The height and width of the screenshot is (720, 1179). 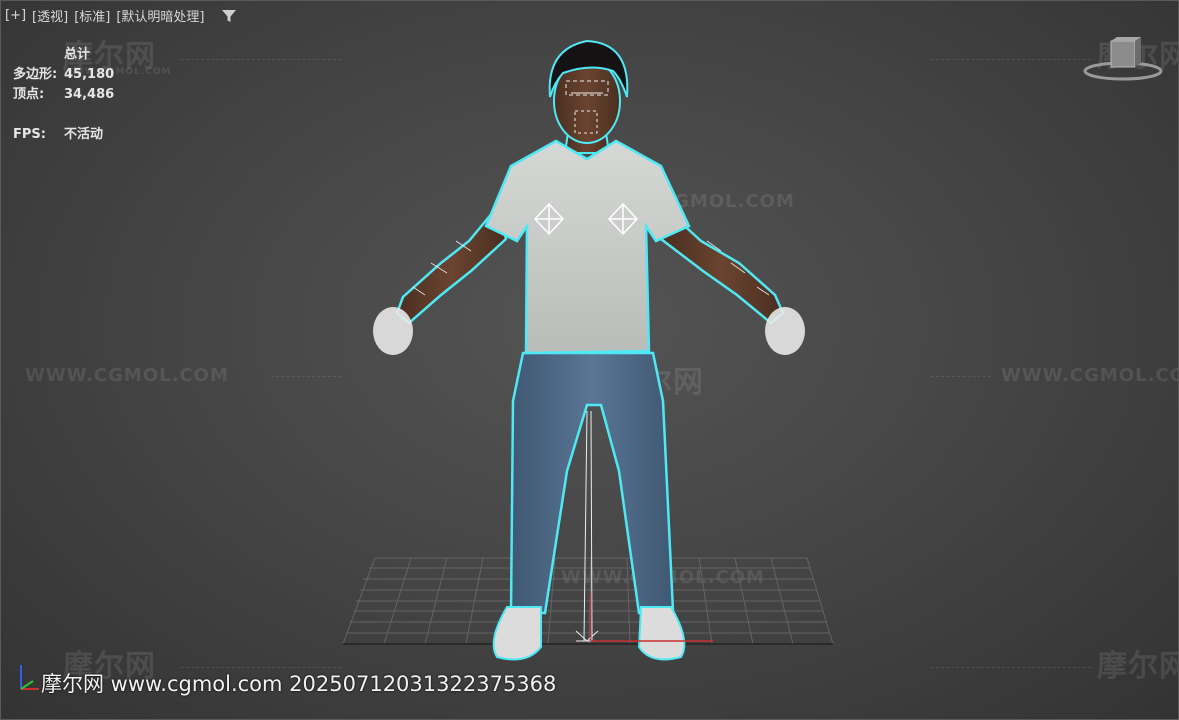 What do you see at coordinates (92, 15) in the screenshot?
I see `viewport-shading-menu: [标准]` at bounding box center [92, 15].